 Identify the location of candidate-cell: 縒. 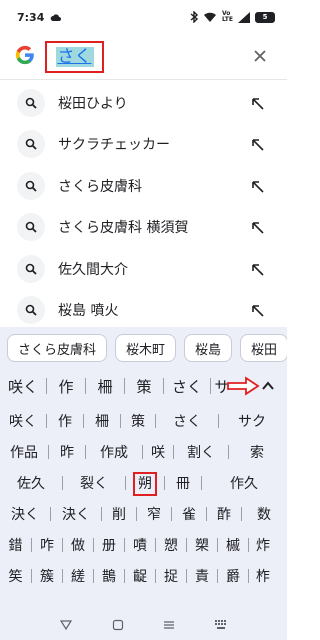
(78, 576).